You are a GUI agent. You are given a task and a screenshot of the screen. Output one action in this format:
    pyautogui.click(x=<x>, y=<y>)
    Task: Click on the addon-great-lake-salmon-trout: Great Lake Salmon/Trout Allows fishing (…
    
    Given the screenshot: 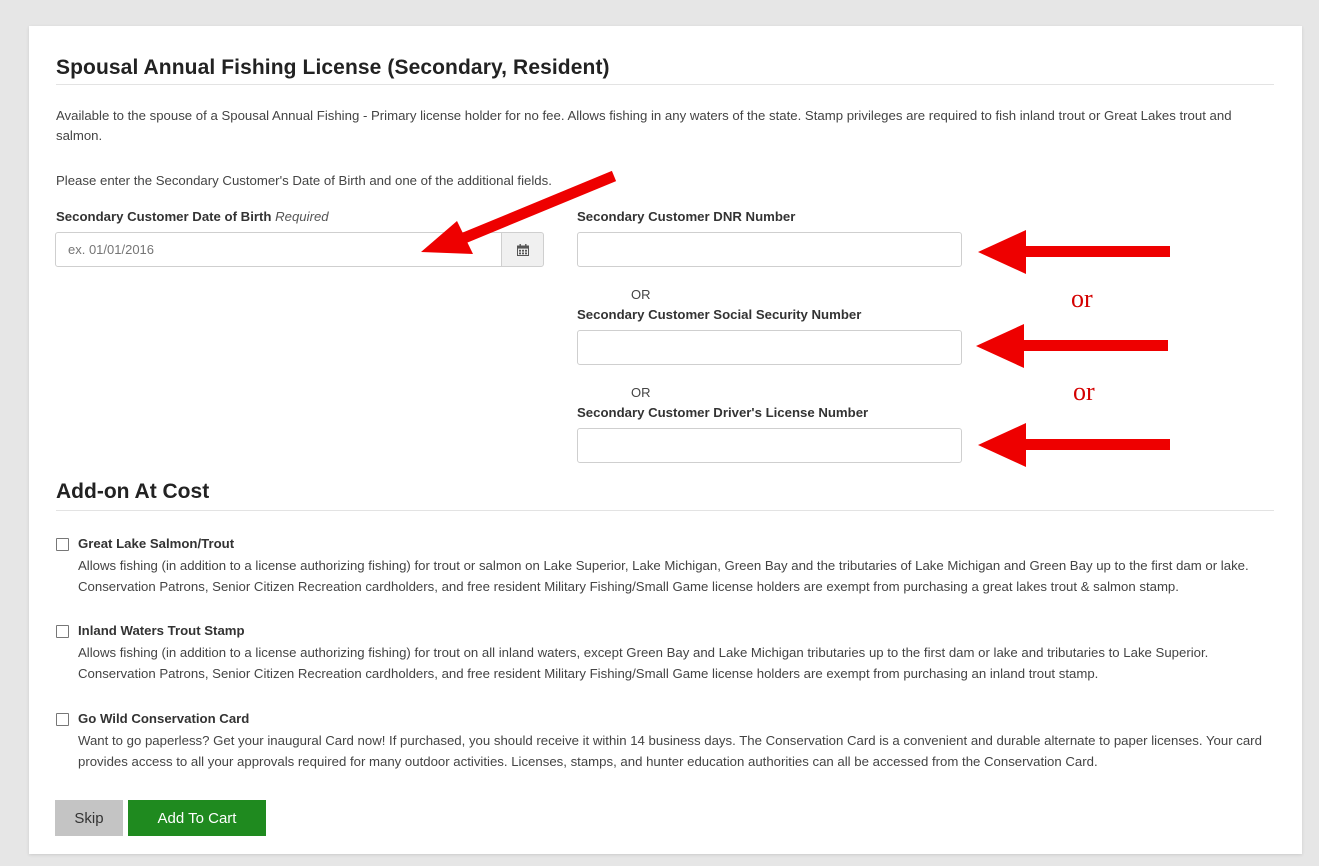 What is the action you would take?
    pyautogui.click(x=663, y=576)
    